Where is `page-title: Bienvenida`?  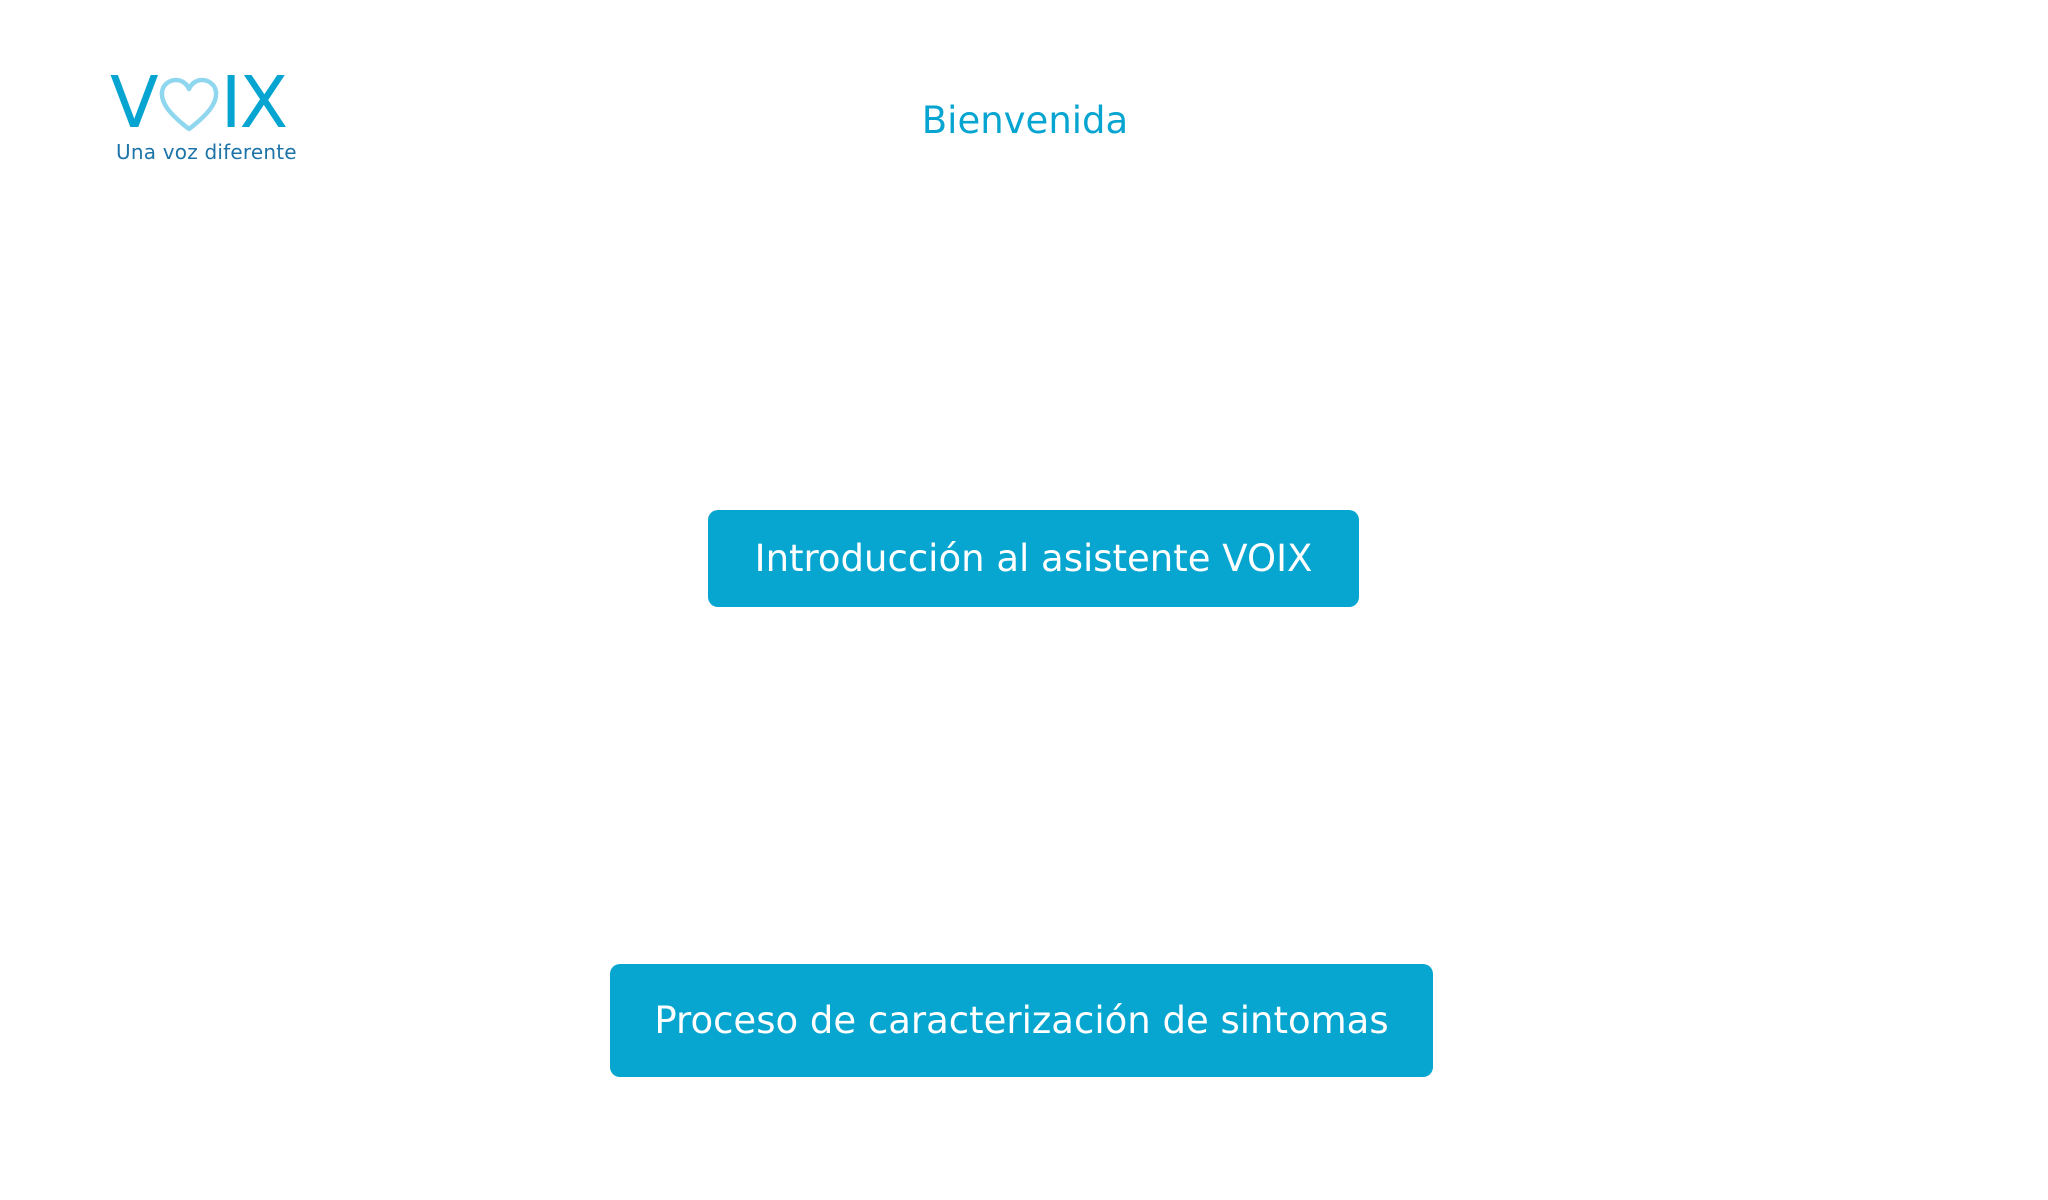 page-title: Bienvenida is located at coordinates (1025, 120).